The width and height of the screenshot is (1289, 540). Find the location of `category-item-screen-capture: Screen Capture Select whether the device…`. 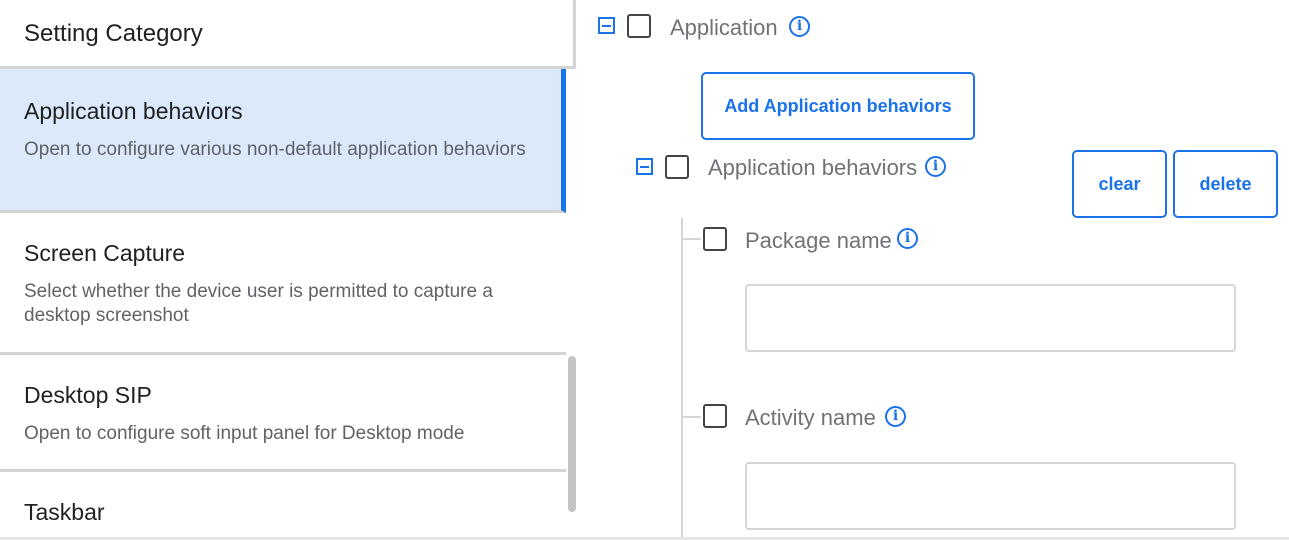

category-item-screen-capture: Screen Capture Select whether the device… is located at coordinates (283, 284).